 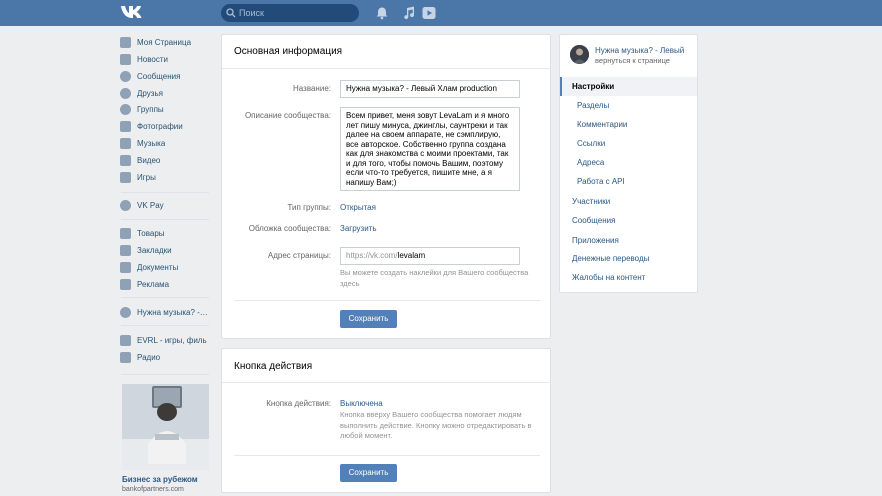 What do you see at coordinates (166, 93) in the screenshot?
I see `nav-item-friends: Друзья` at bounding box center [166, 93].